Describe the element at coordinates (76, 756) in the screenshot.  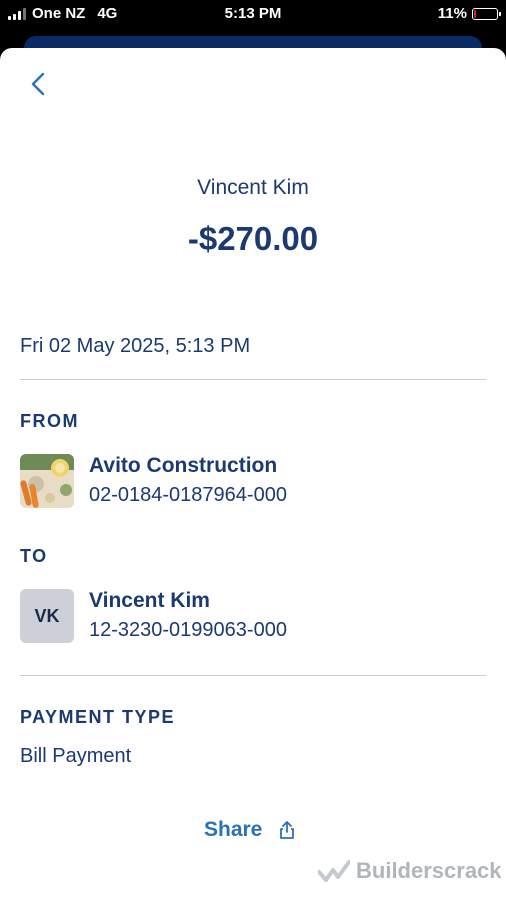
I see `payment-type-value: Bill Payment` at that location.